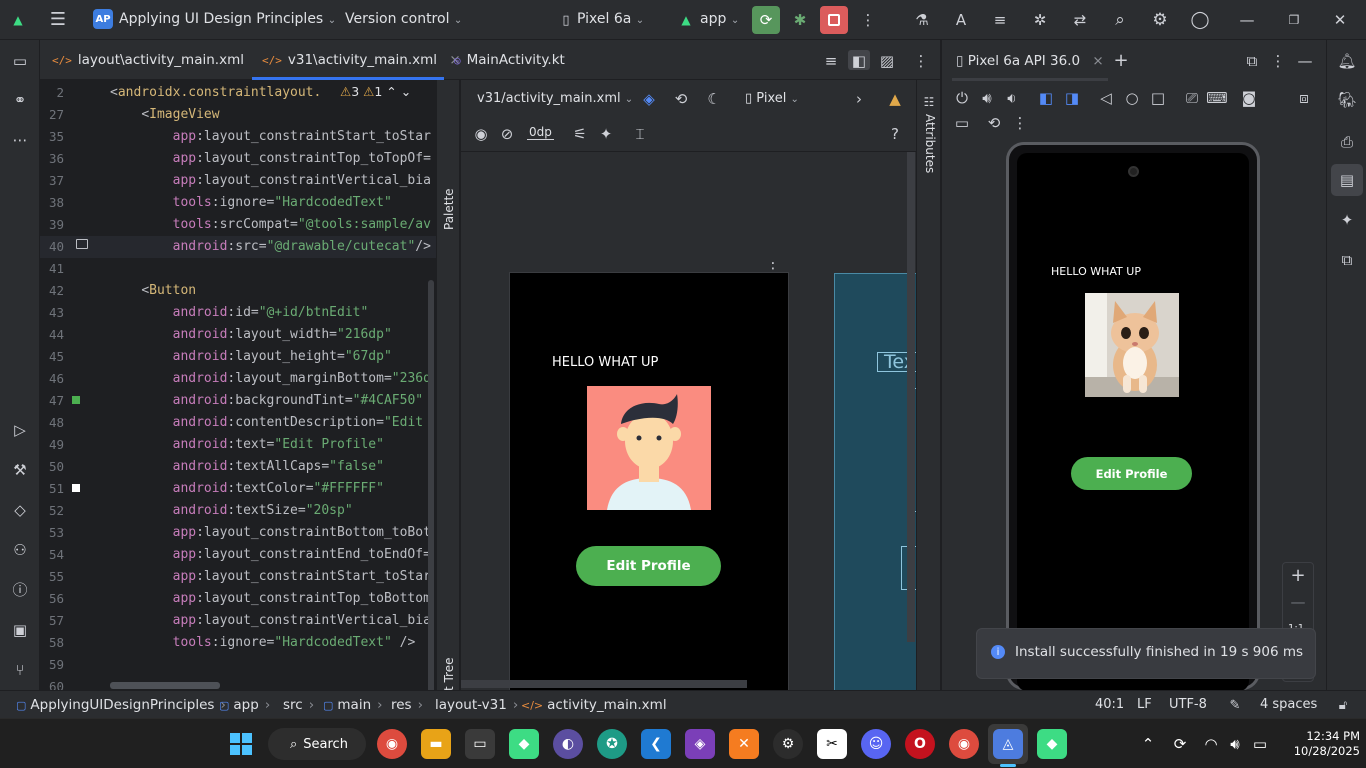  I want to click on code-line: 38 tools:ignore="HardcodedText", so click(238, 203).